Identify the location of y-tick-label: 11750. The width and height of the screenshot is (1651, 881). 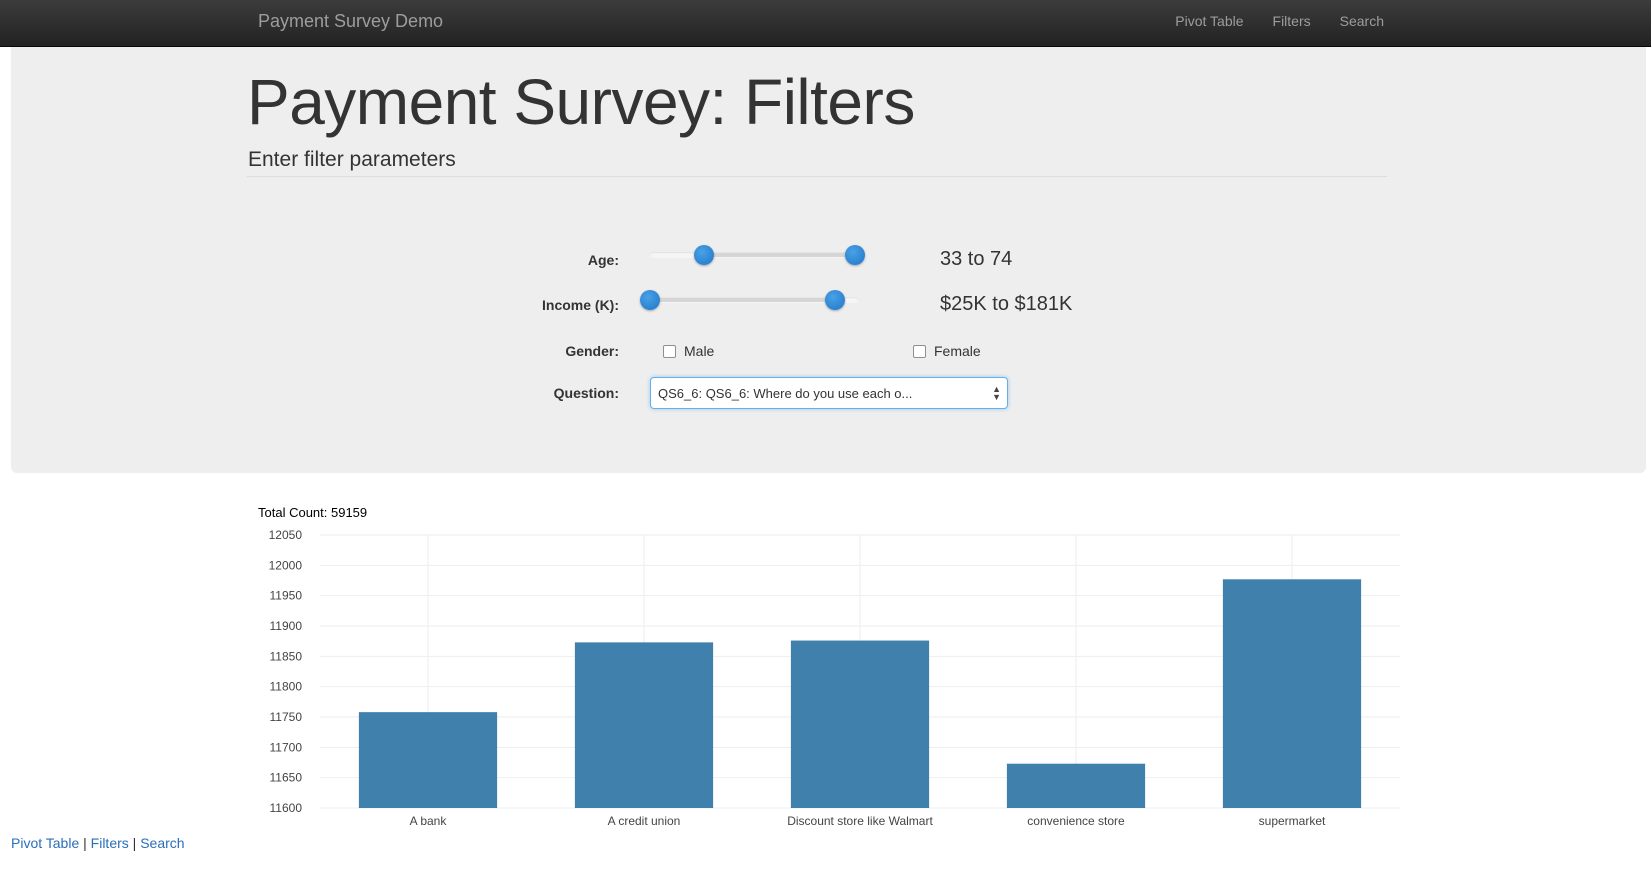
(286, 717).